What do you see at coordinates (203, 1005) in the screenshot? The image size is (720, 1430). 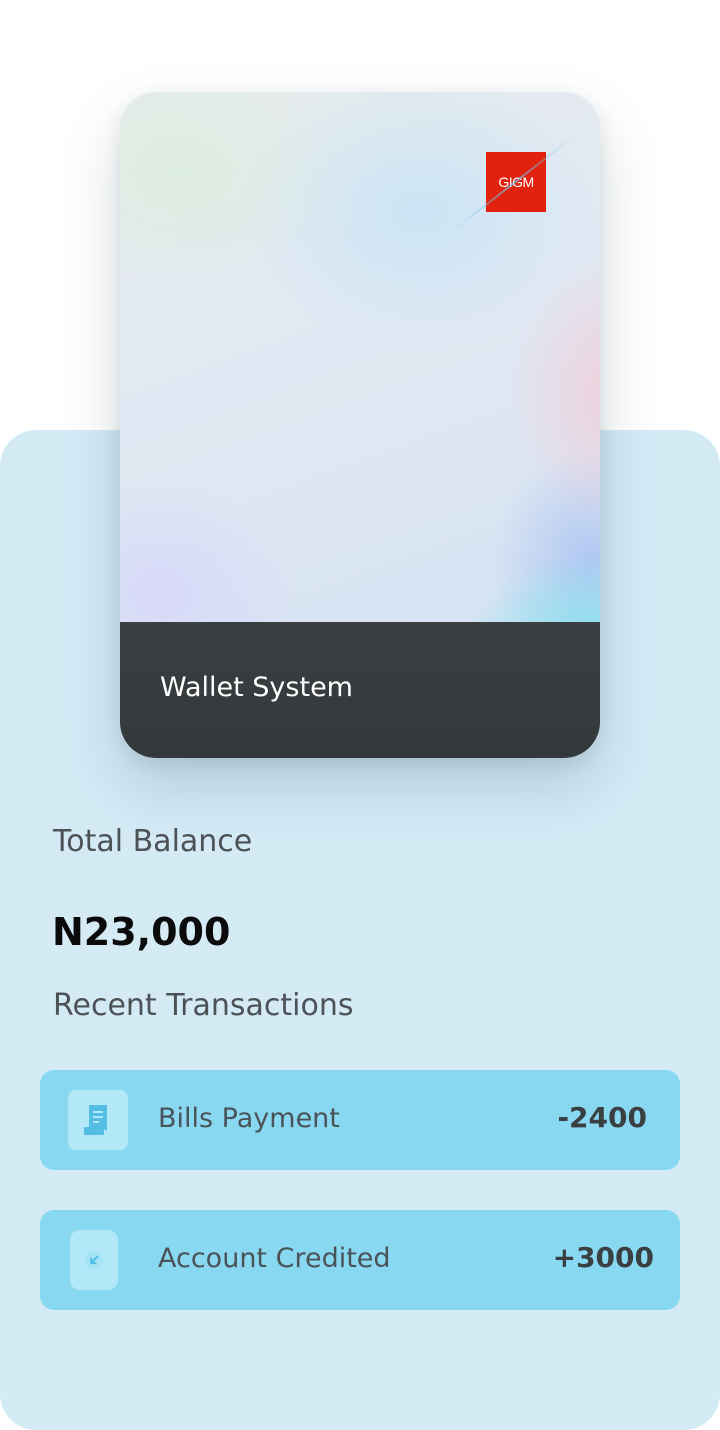 I see `recent-transactions-heading: Recent Transactions` at bounding box center [203, 1005].